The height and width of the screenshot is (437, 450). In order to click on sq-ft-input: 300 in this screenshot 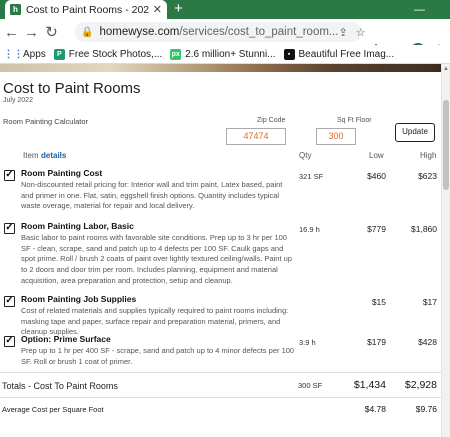, I will do `click(336, 136)`.